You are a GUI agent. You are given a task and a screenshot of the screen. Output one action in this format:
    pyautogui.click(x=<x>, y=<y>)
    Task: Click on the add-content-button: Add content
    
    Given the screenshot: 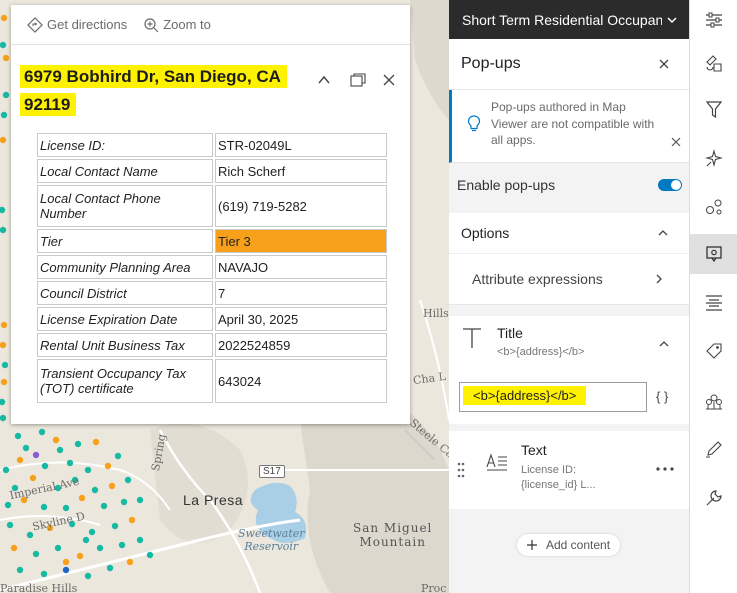 What is the action you would take?
    pyautogui.click(x=569, y=545)
    